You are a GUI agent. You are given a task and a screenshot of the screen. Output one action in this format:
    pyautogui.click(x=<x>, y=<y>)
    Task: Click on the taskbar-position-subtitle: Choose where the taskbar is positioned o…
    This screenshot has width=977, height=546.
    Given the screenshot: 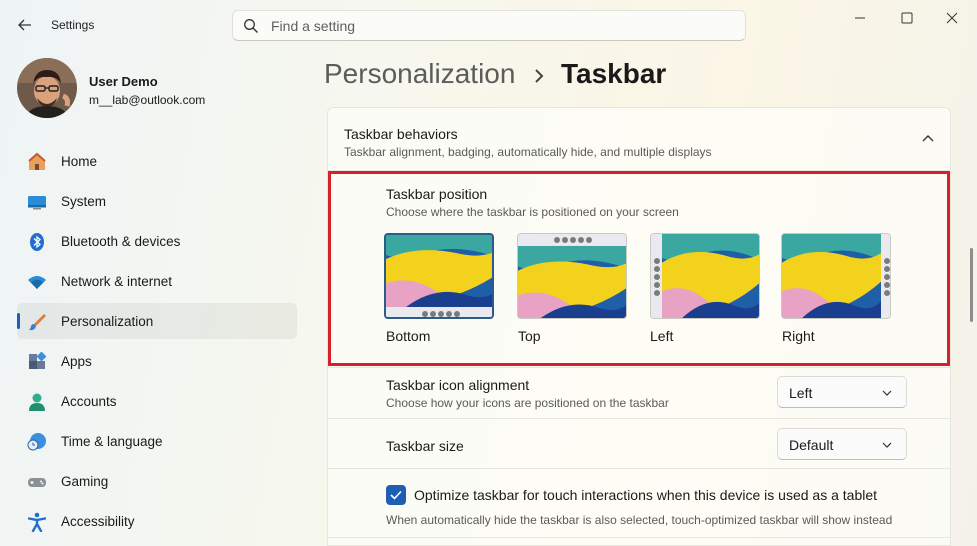 What is the action you would take?
    pyautogui.click(x=532, y=212)
    